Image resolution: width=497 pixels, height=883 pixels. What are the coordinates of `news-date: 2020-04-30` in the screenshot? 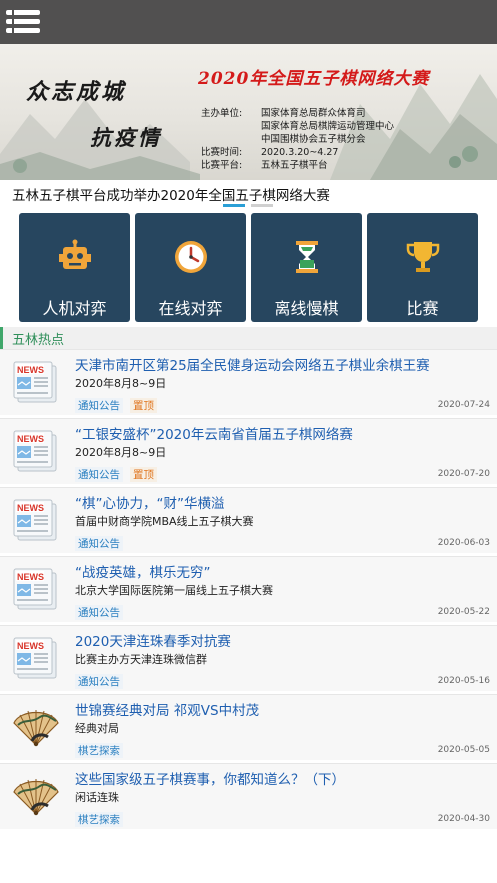 It's located at (463, 819).